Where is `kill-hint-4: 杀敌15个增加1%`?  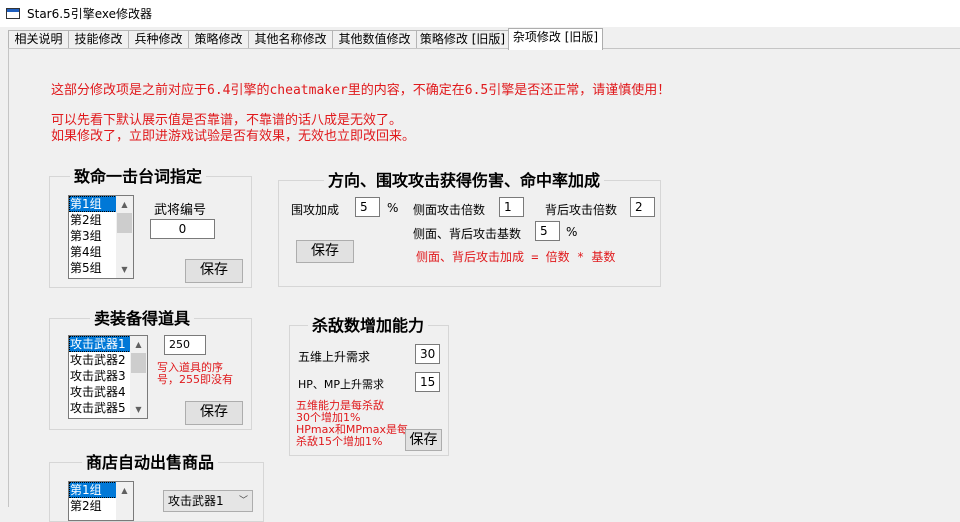
kill-hint-4: 杀敌15个增加1% is located at coordinates (339, 441).